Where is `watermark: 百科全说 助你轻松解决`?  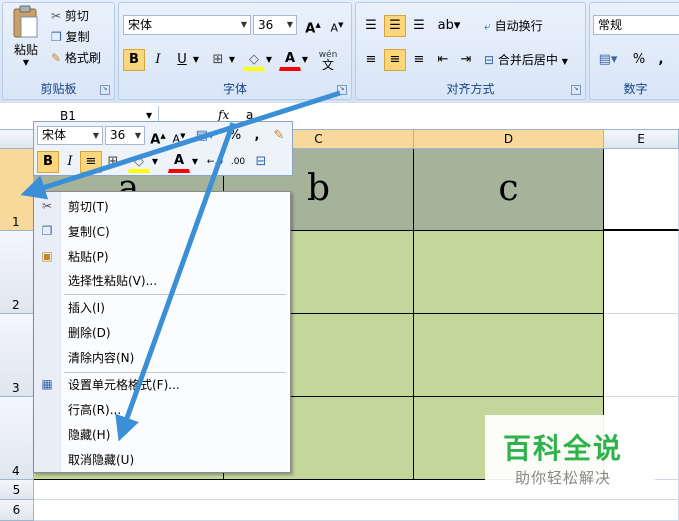
watermark: 百科全说 助你轻松解决 is located at coordinates (570, 454).